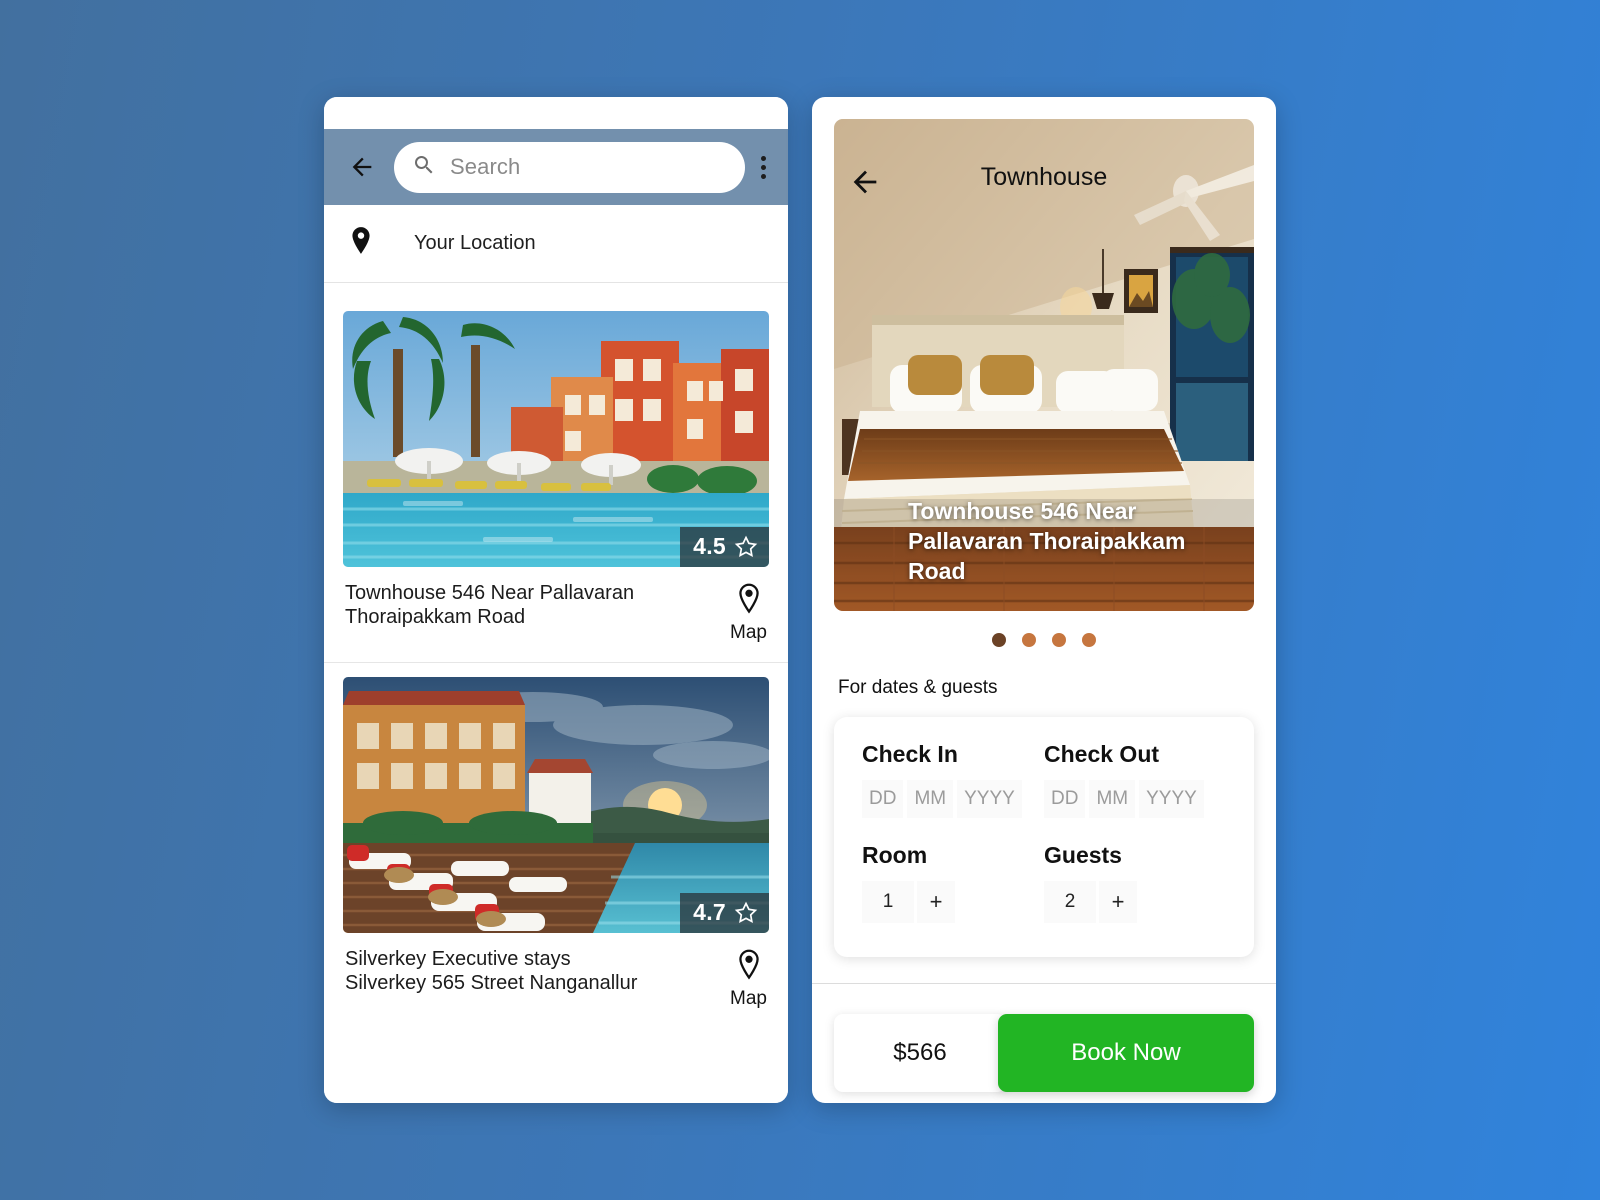  Describe the element at coordinates (556, 244) in the screenshot. I see `your-location-row: Your Location` at that location.